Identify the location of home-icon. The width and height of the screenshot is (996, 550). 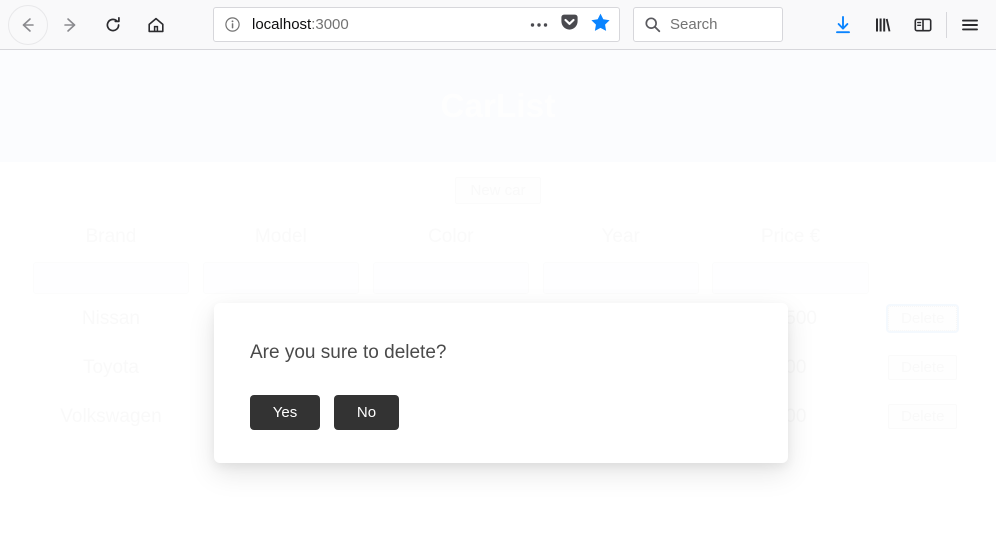
(156, 24).